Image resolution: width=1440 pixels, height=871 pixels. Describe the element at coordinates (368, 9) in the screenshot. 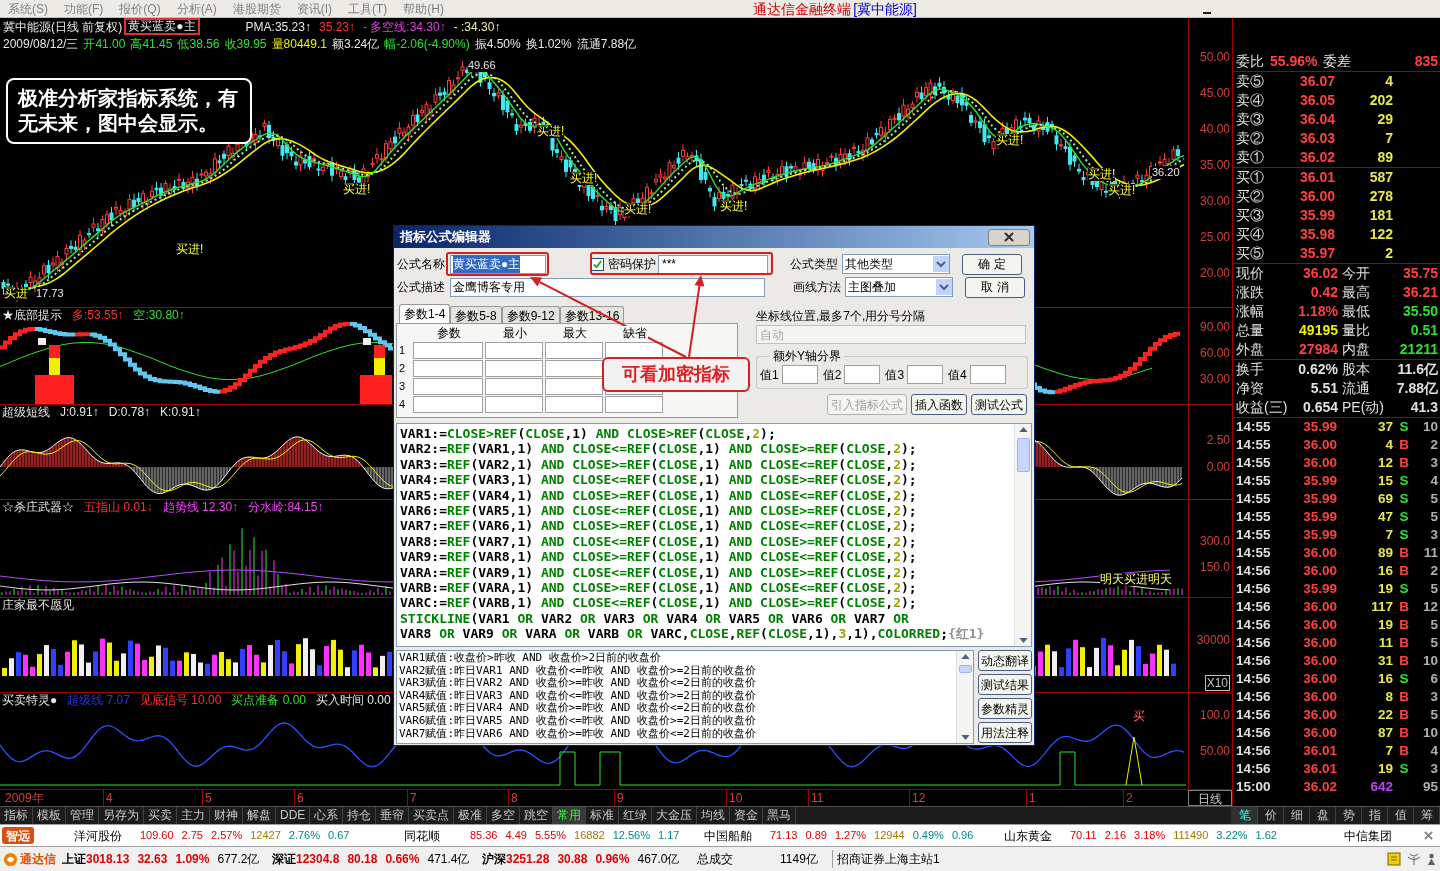

I see `menu-item: 工具(T)` at that location.